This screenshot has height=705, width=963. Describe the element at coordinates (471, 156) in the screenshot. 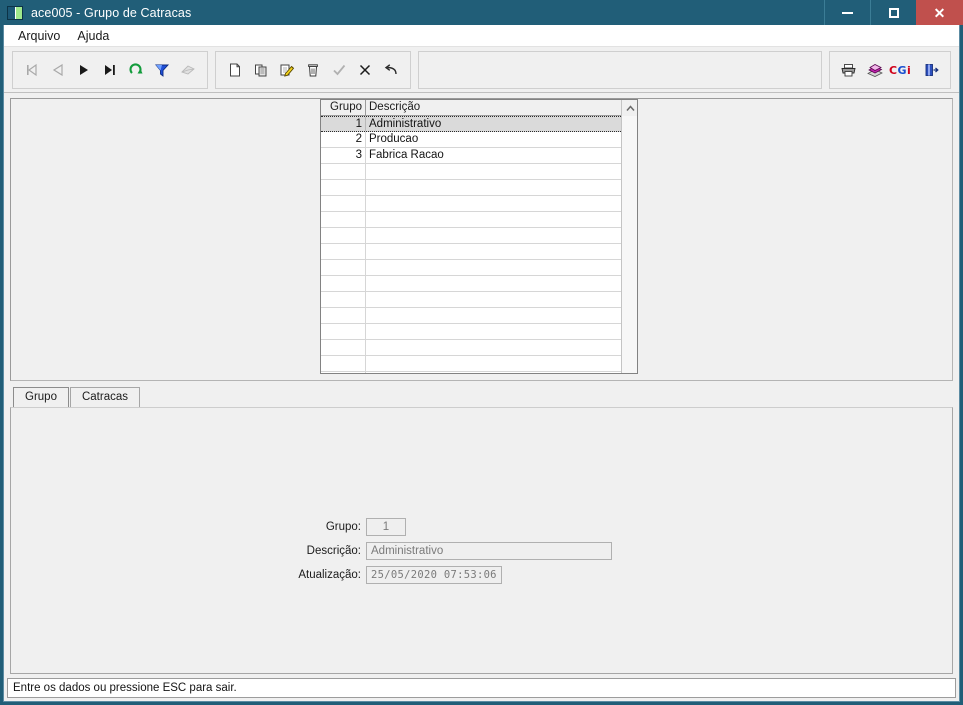

I see `table-row: 3 Fabrica Racao` at that location.